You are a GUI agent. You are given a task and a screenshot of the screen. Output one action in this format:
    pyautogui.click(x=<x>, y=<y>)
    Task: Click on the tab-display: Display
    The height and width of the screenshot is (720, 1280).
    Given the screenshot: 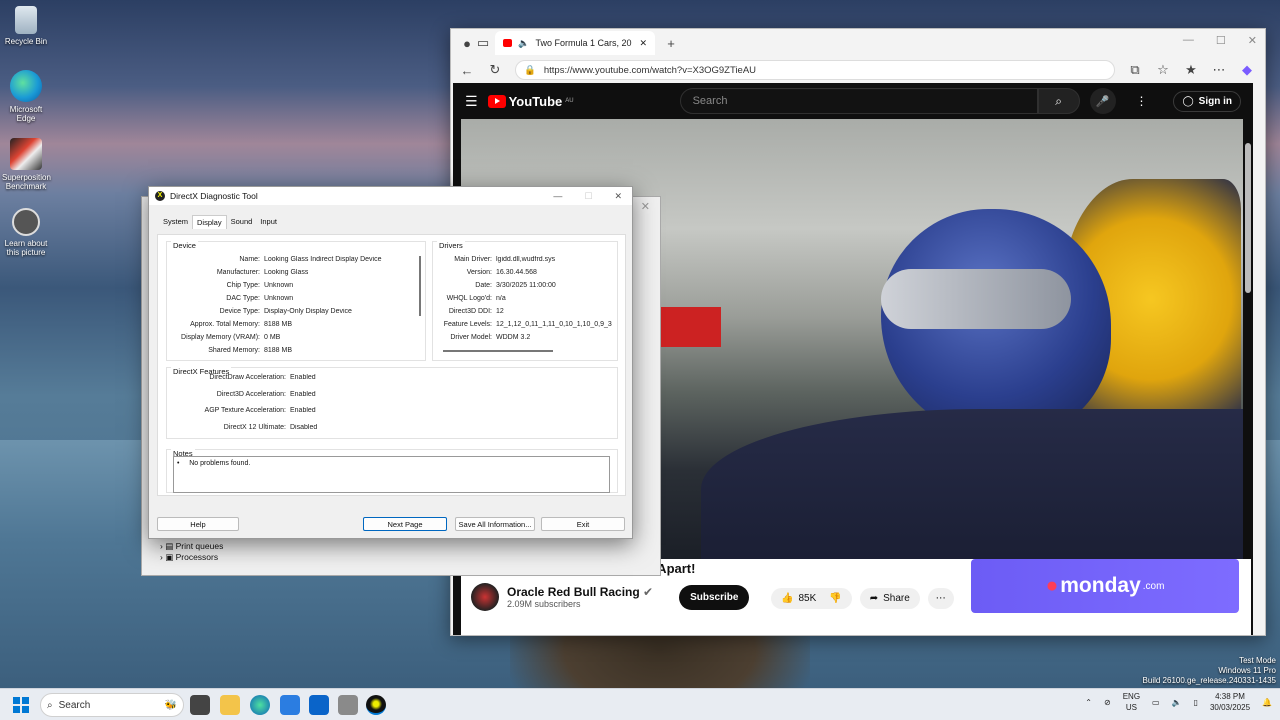 What is the action you would take?
    pyautogui.click(x=209, y=222)
    